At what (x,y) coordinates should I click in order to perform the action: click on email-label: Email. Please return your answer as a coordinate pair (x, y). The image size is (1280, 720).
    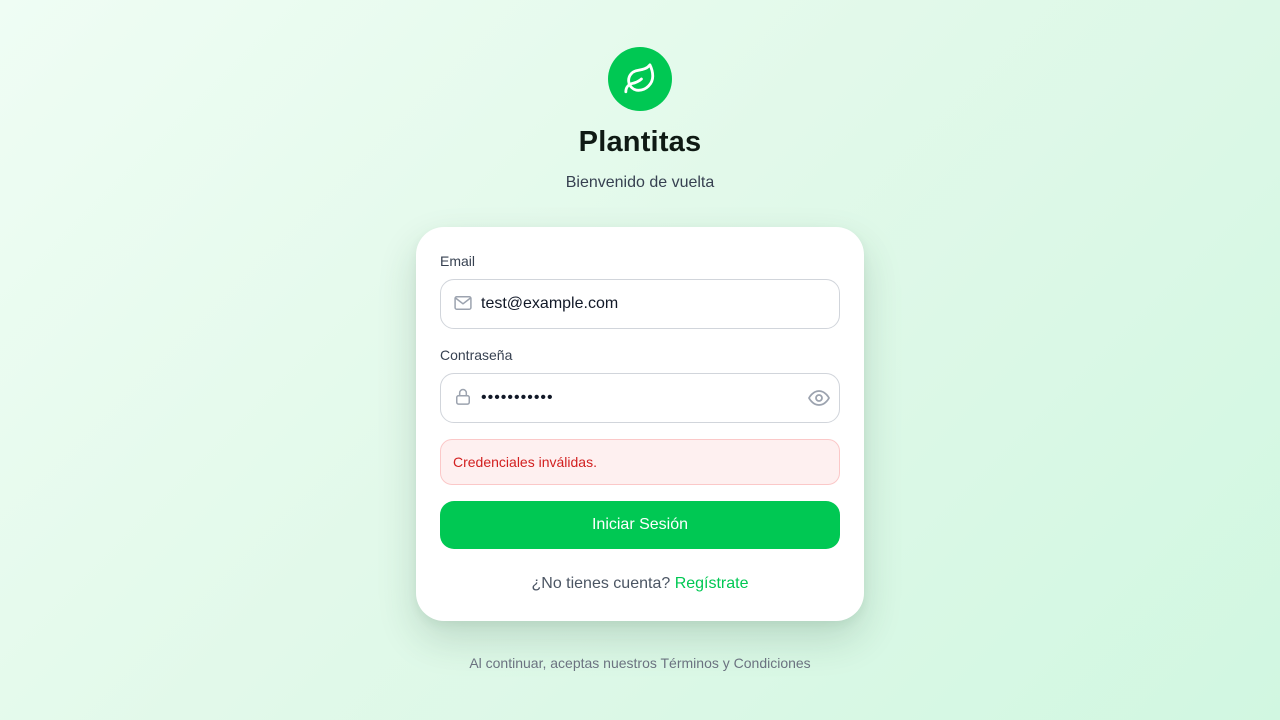
    Looking at the image, I should click on (458, 261).